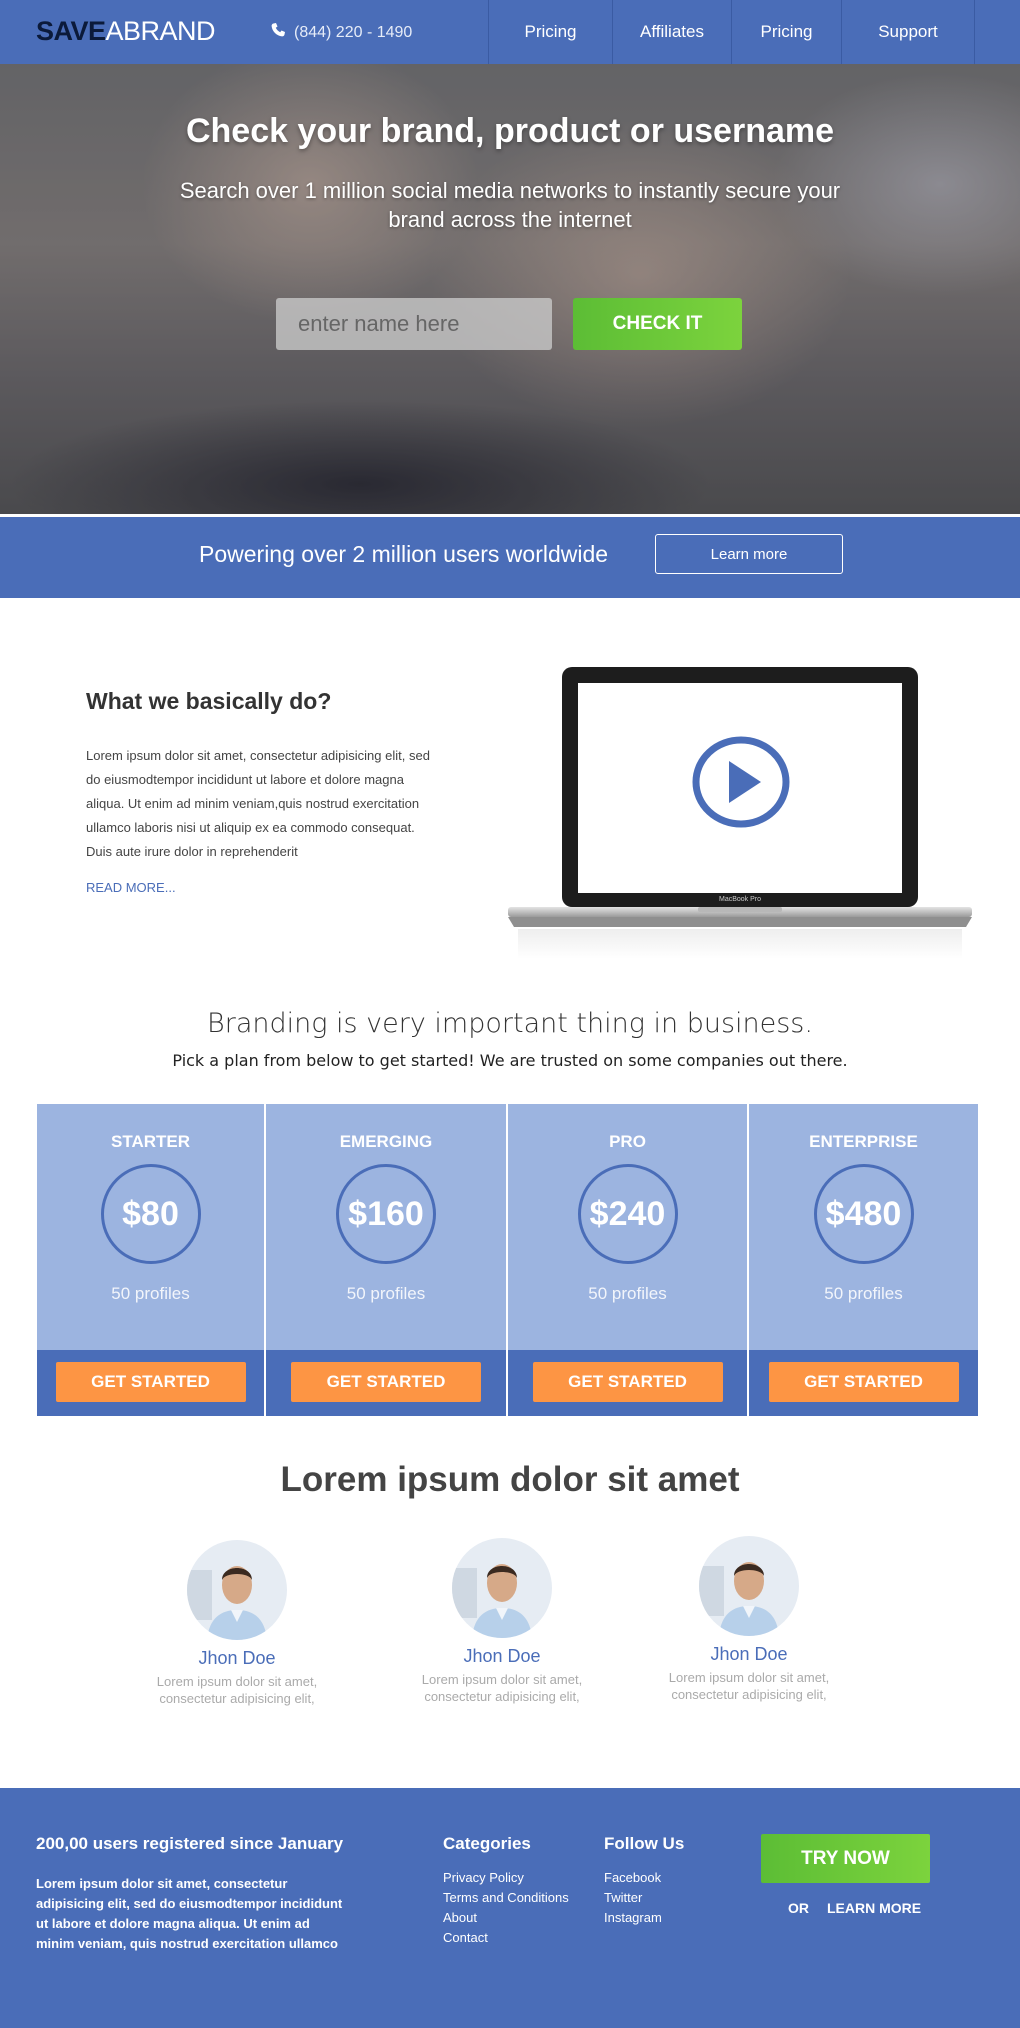 The height and width of the screenshot is (2028, 1020). What do you see at coordinates (863, 1214) in the screenshot?
I see `plan-price: $480` at bounding box center [863, 1214].